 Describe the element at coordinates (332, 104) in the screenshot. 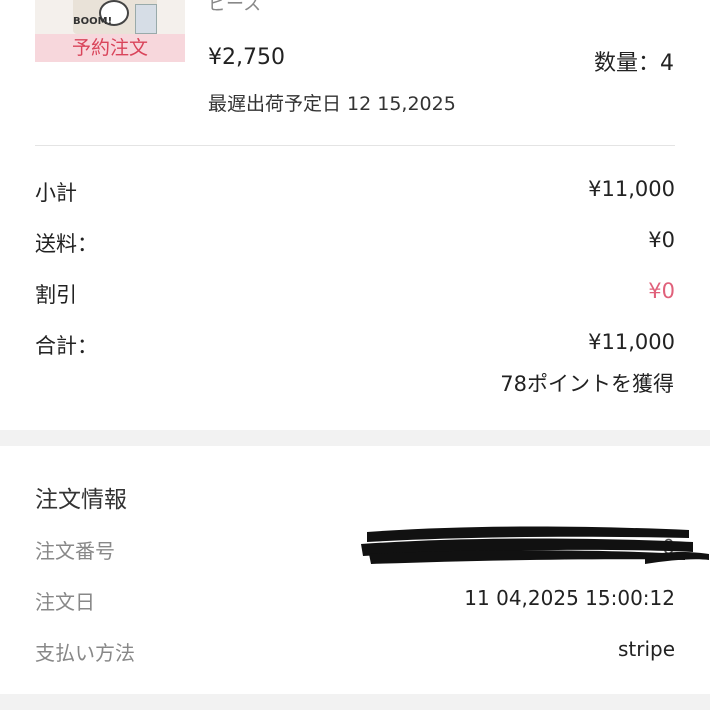

I see `ship-date: 最遅出荷予定日 12 15,2025` at that location.